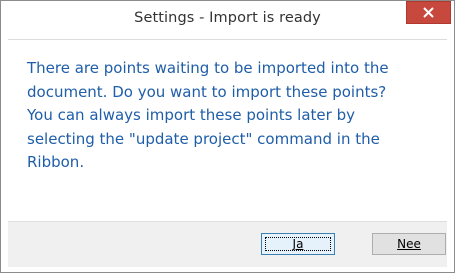 The width and height of the screenshot is (455, 273). I want to click on close-icon, so click(428, 12).